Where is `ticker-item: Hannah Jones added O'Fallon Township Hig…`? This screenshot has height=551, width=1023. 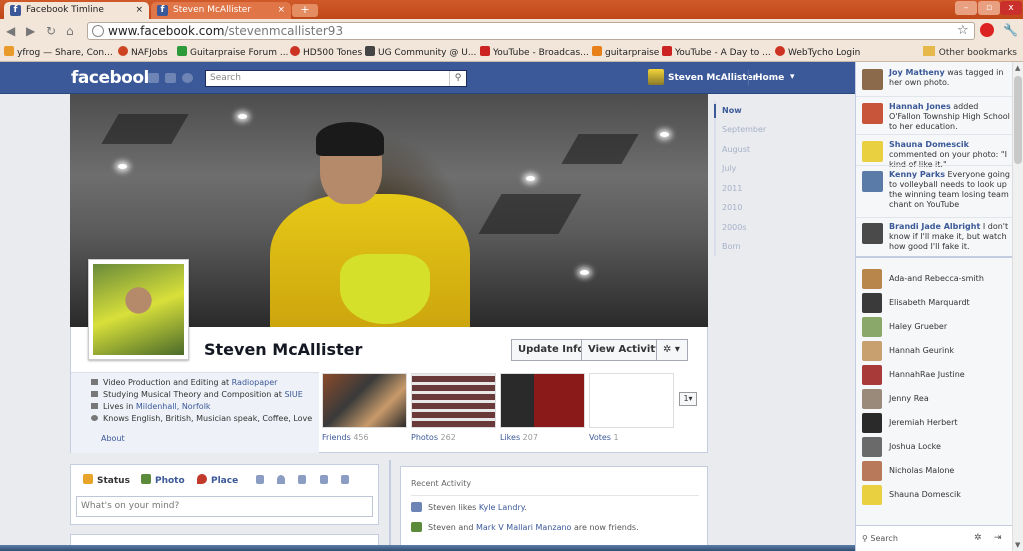 ticker-item: Hannah Jones added O'Fallon Township Hig… is located at coordinates (935, 117).